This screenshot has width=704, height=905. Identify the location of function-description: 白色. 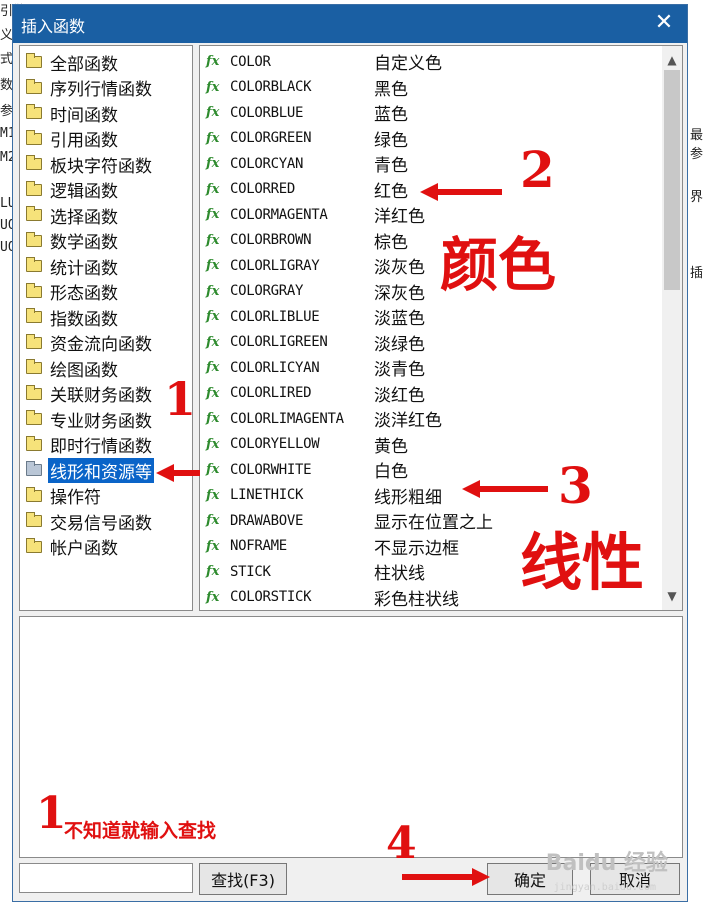
(391, 472).